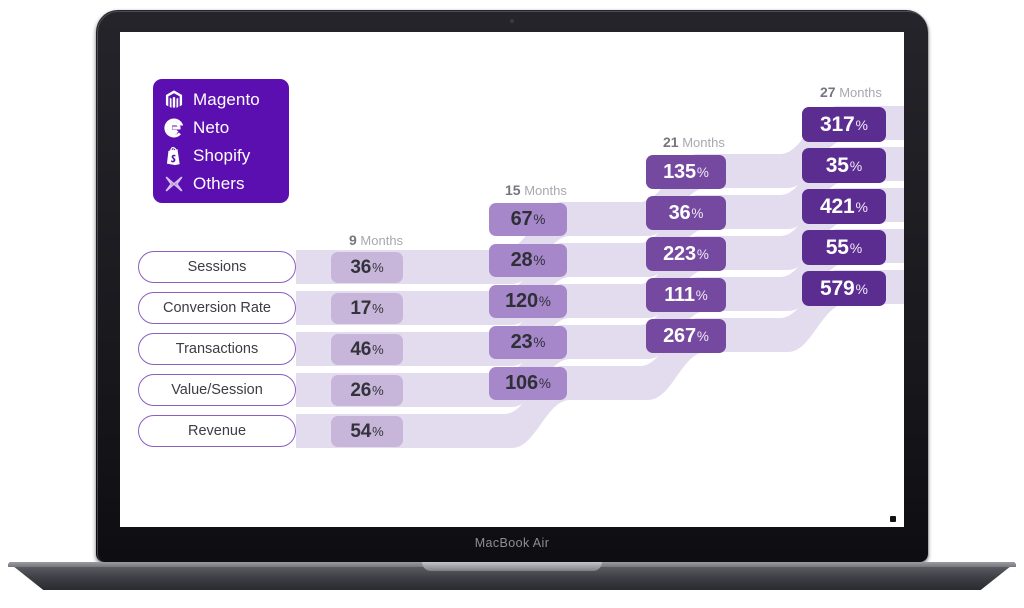  Describe the element at coordinates (361, 349) in the screenshot. I see `value-number: 46` at that location.